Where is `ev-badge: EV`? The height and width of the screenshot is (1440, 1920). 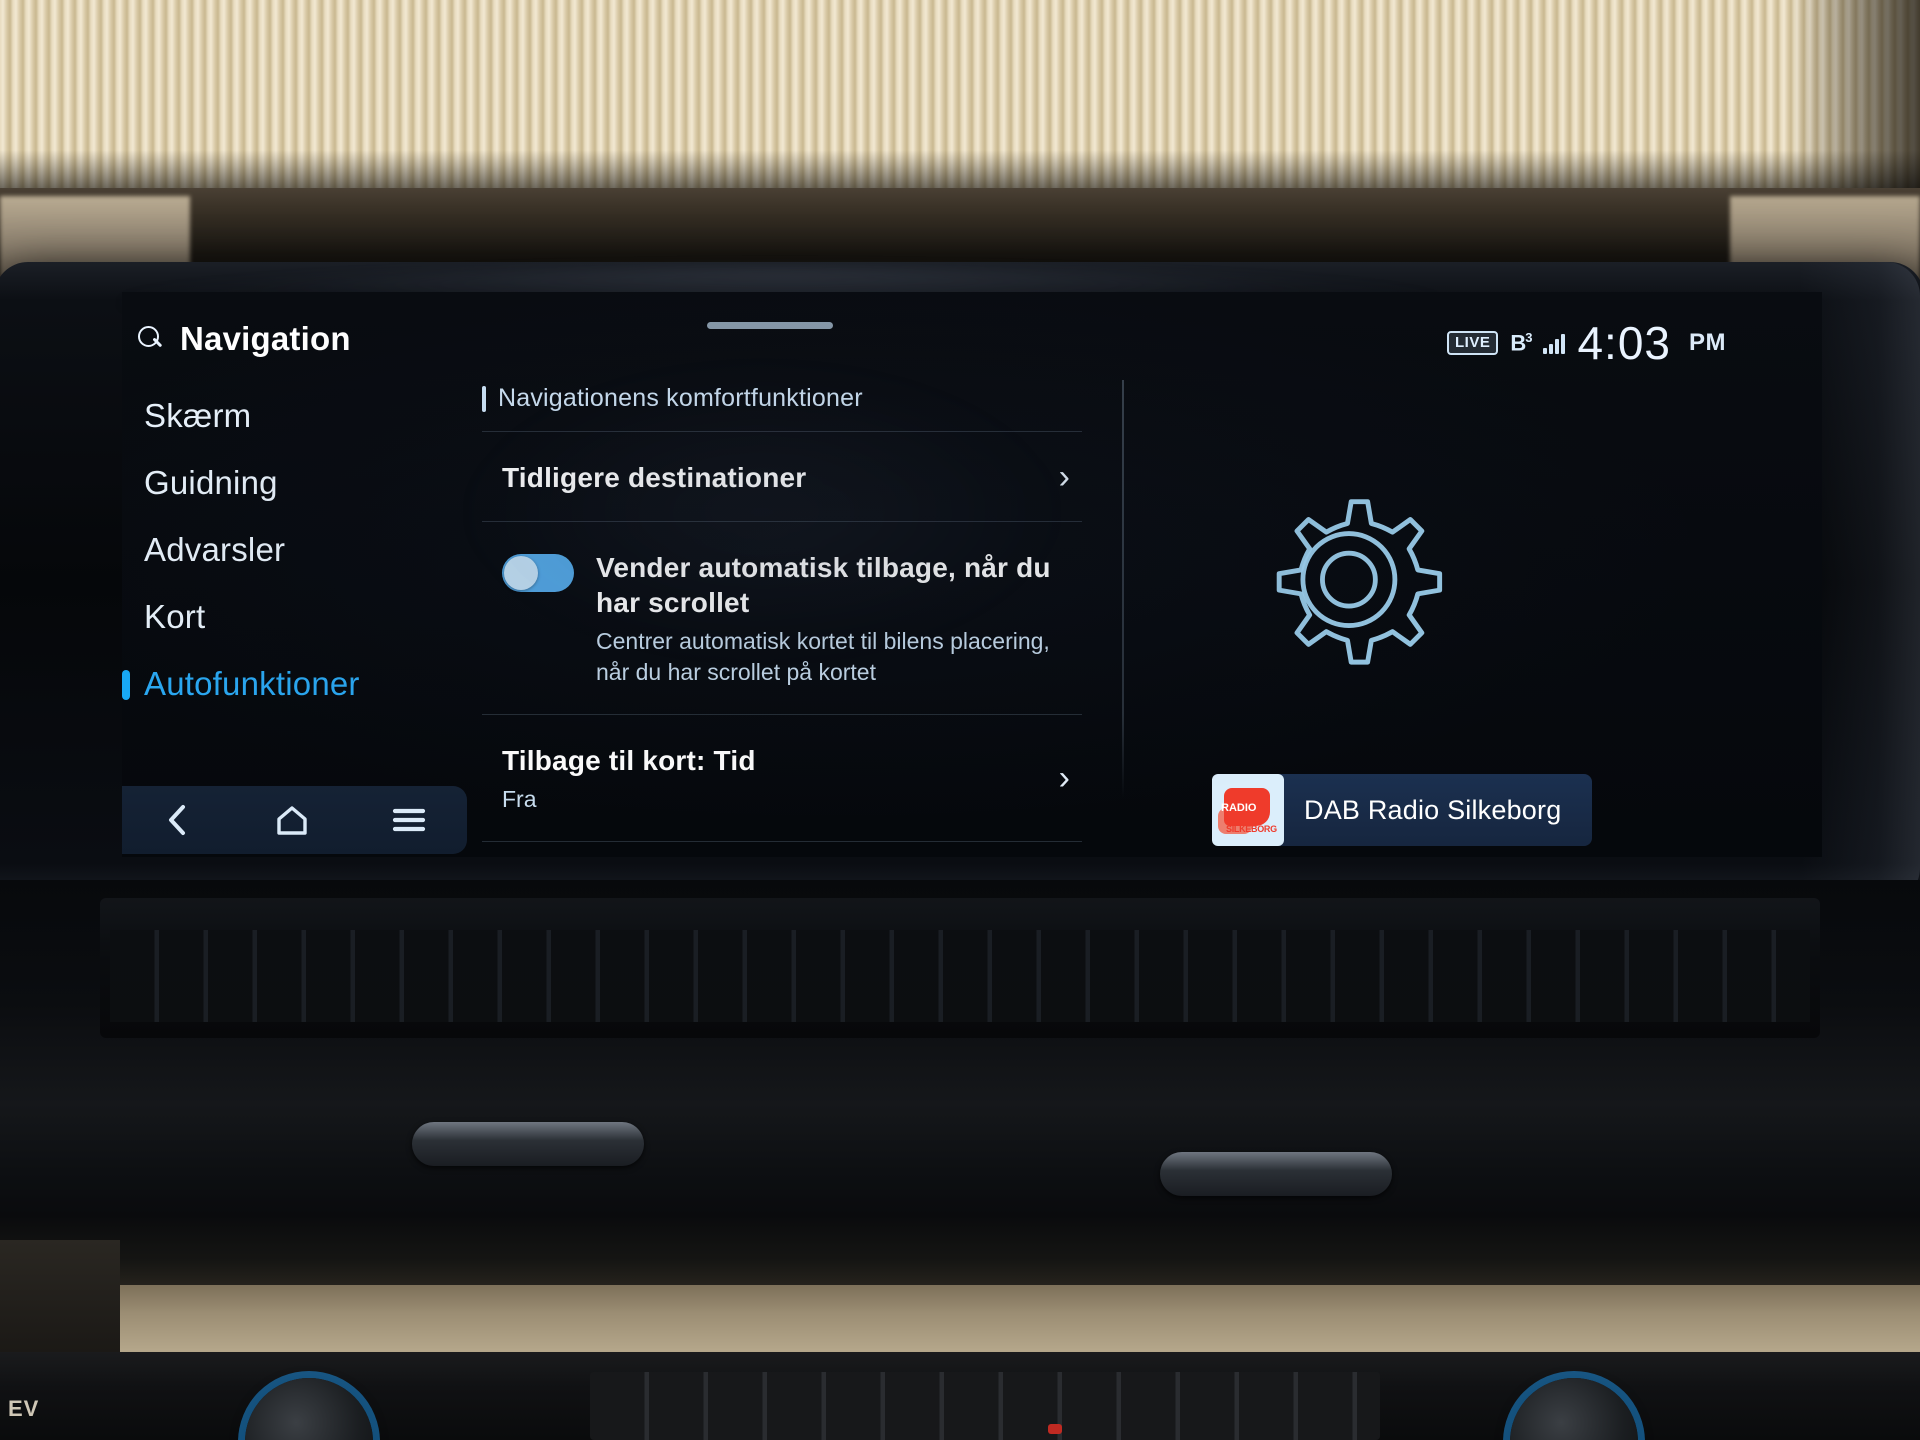 ev-badge: EV is located at coordinates (24, 1408).